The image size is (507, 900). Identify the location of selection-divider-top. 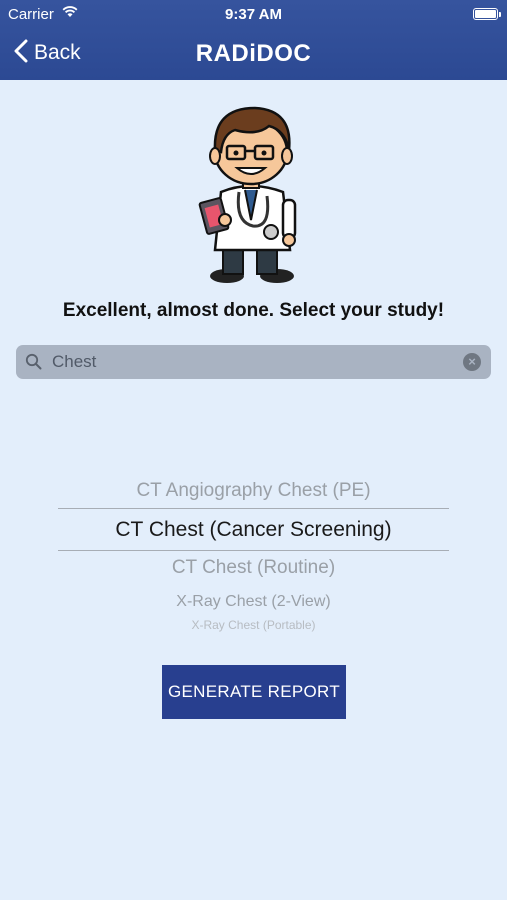
(253, 508).